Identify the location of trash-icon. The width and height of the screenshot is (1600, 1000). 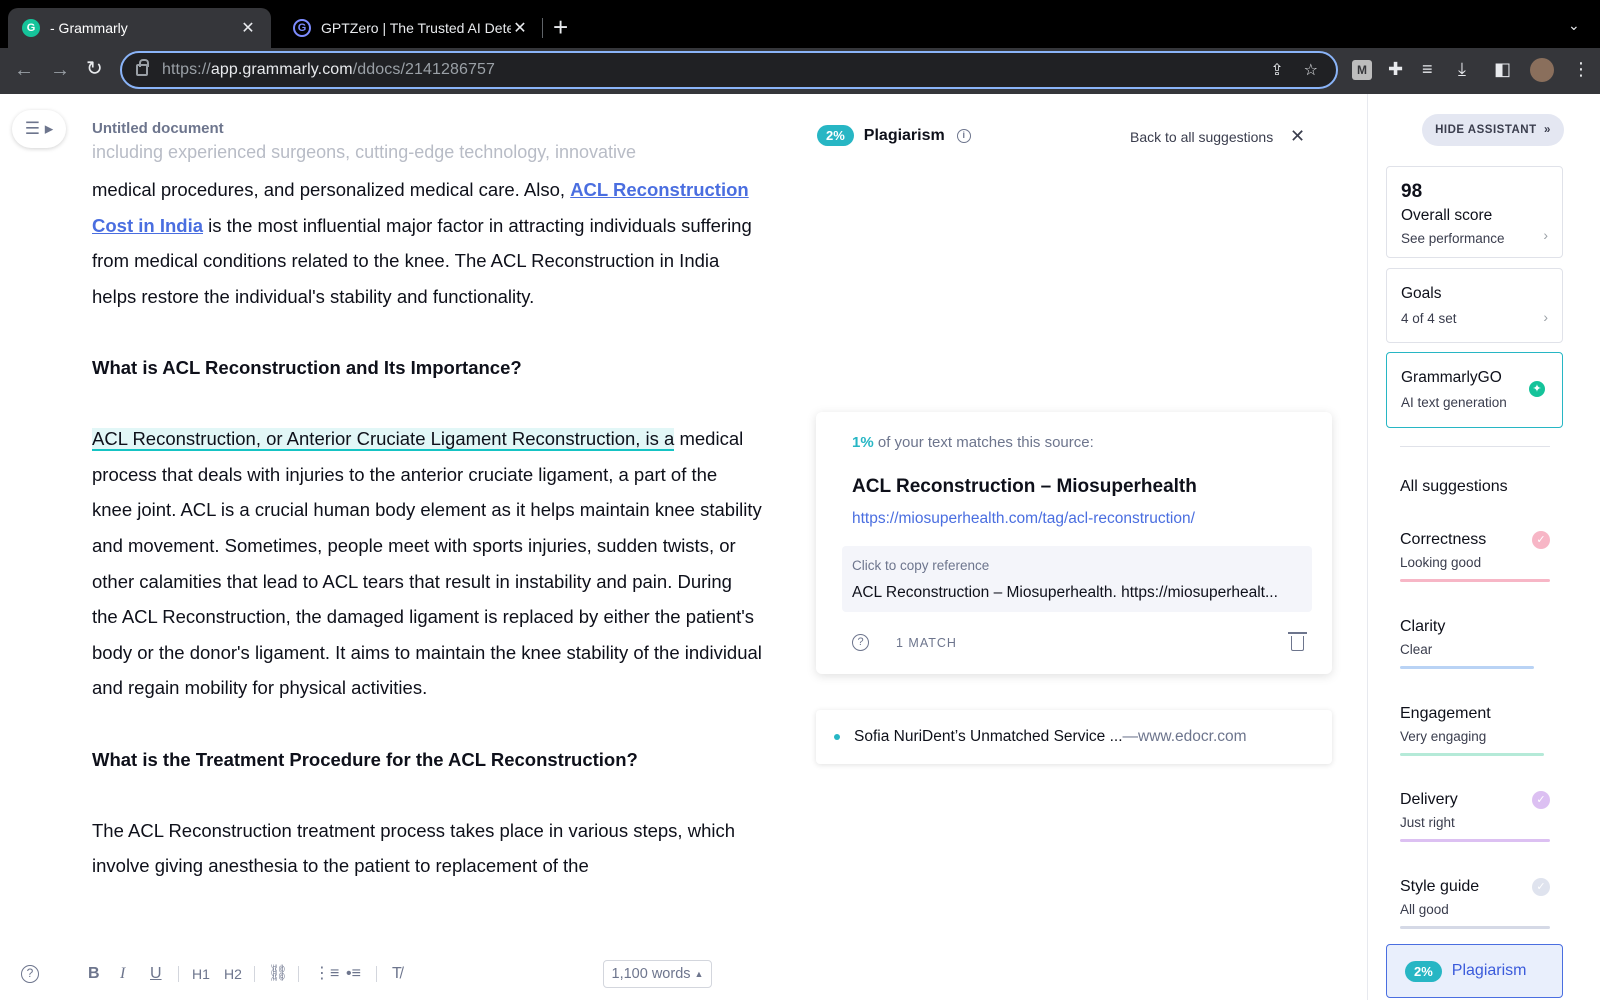
(1297, 641).